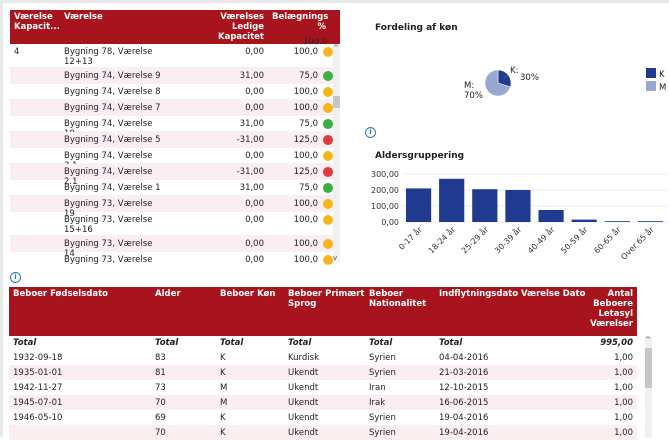 Image resolution: width=669 pixels, height=440 pixels. I want to click on x-tick-label: 25-29 år, so click(475, 240).